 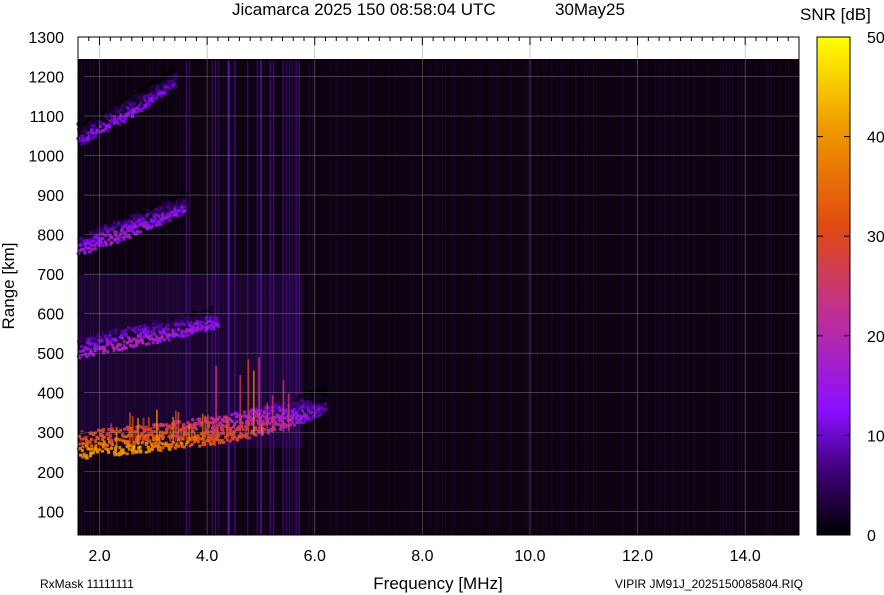 What do you see at coordinates (424, 556) in the screenshot?
I see `x-tick-labels: 2.0 4.0 6.0 8.0 10.0 12.0 14.0` at bounding box center [424, 556].